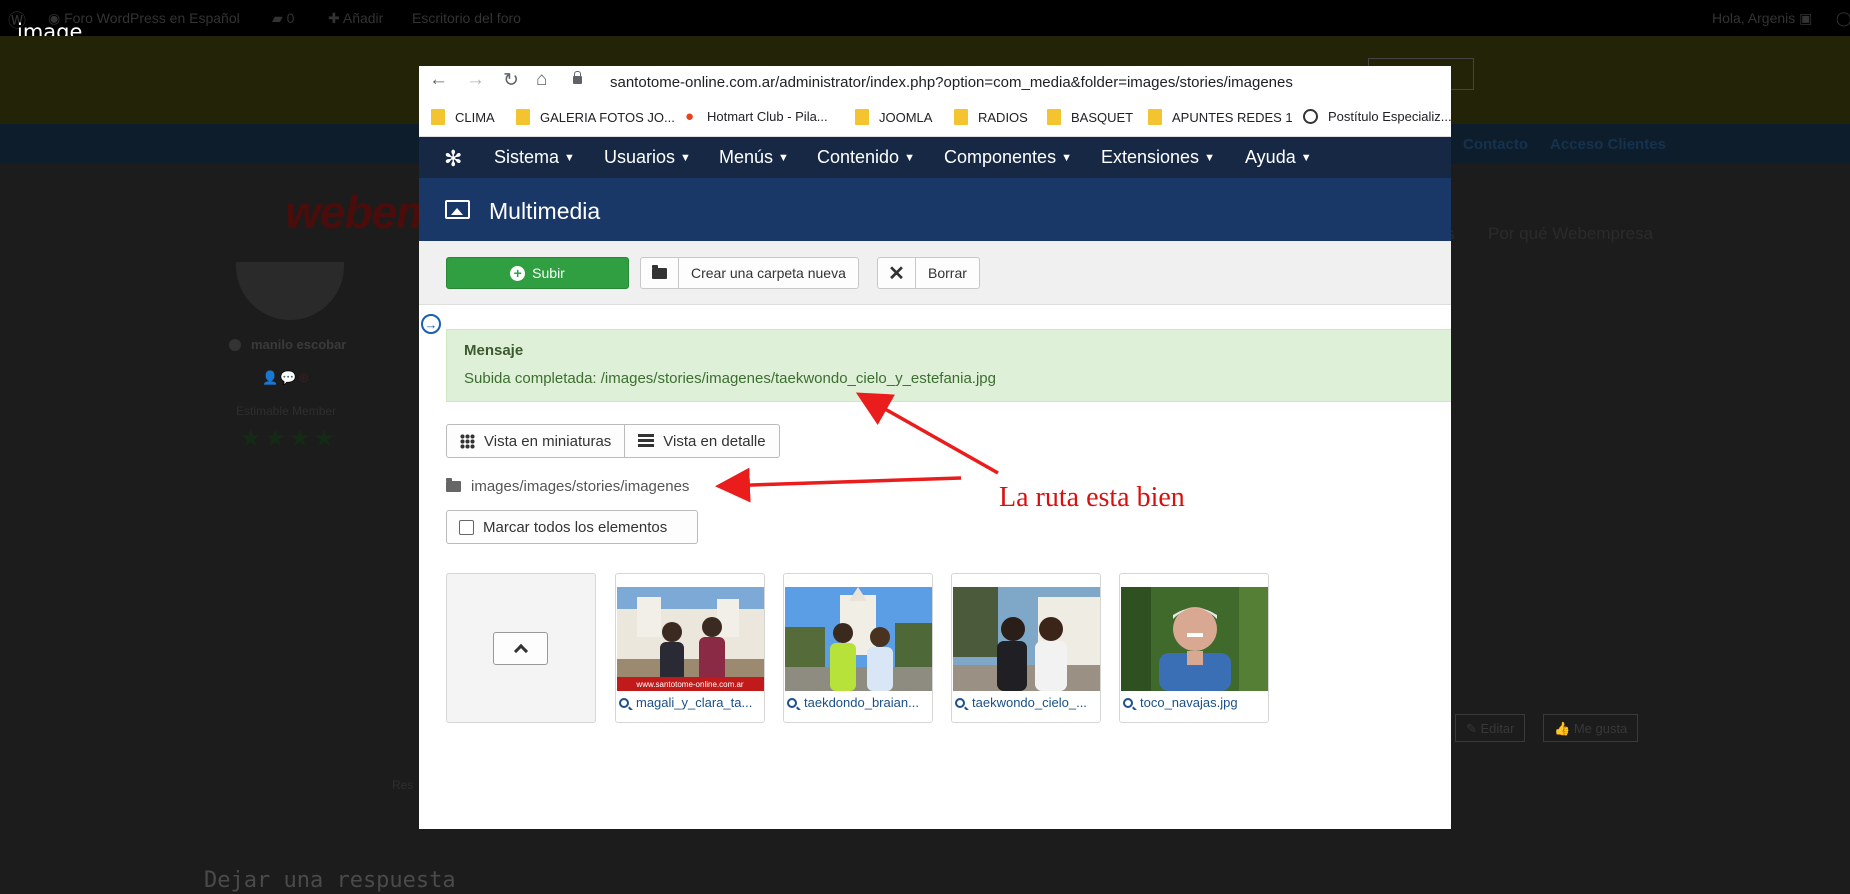  Describe the element at coordinates (287, 377) in the screenshot. I see `user-action-icons: 👤💬⊛` at that location.